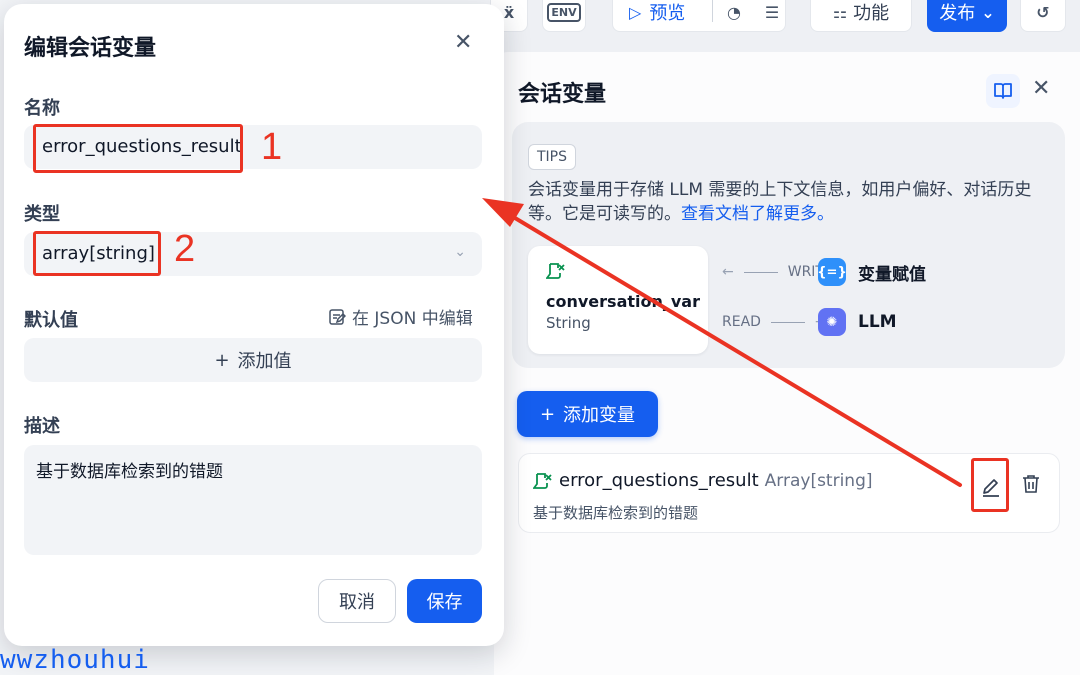 The image size is (1080, 675). What do you see at coordinates (75, 660) in the screenshot?
I see `watermark: wwzhouhui` at bounding box center [75, 660].